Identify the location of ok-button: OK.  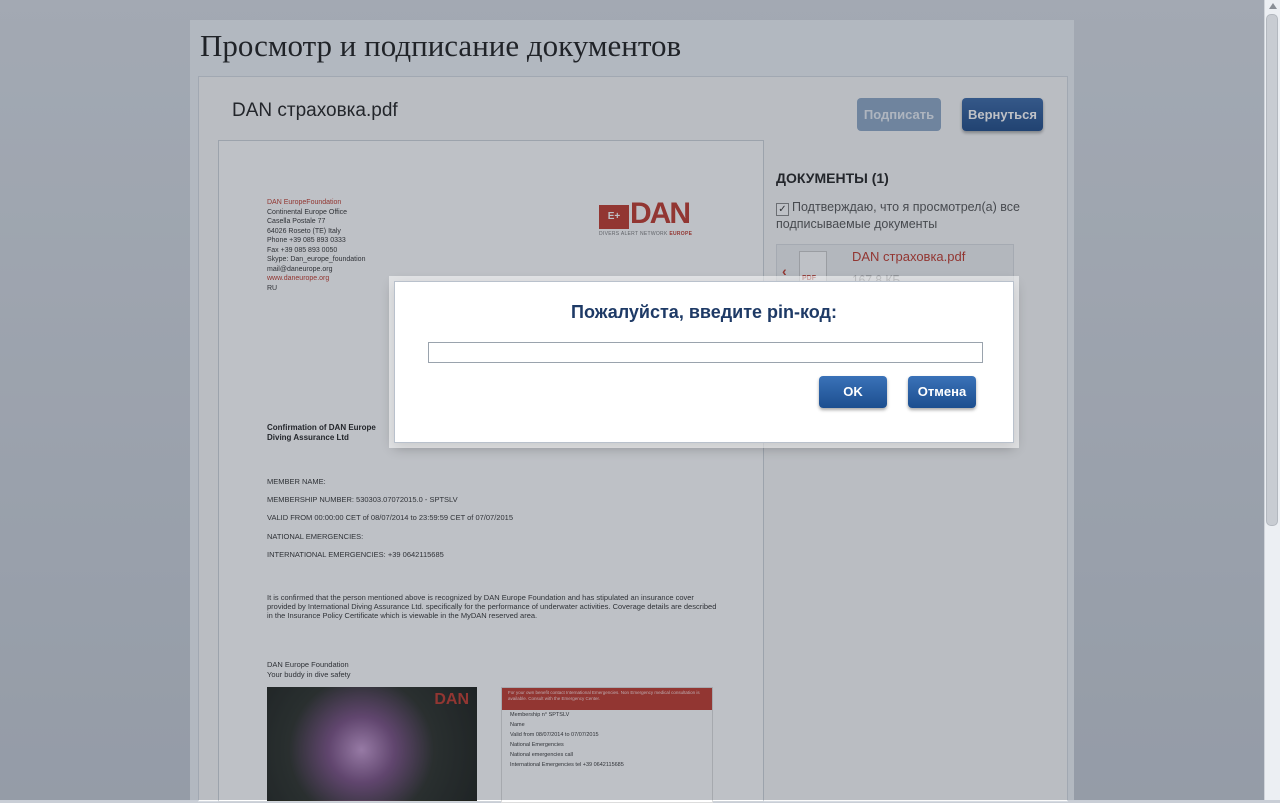
(853, 392).